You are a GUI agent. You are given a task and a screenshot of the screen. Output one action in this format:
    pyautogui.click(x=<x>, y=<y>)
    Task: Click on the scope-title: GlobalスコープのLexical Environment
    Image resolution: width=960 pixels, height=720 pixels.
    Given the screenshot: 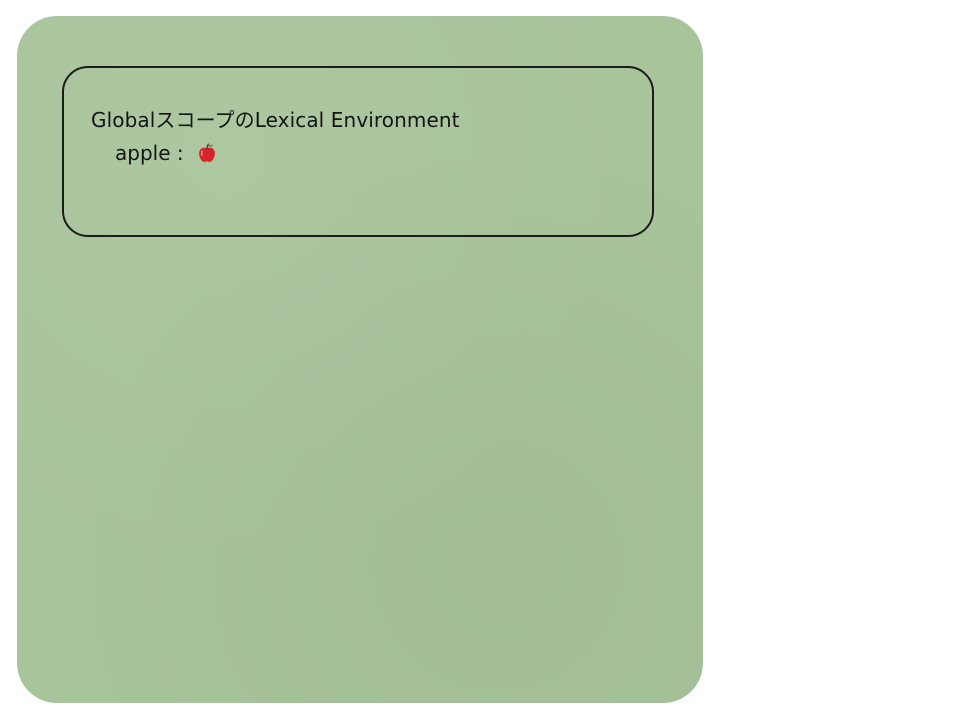 What is the action you would take?
    pyautogui.click(x=275, y=120)
    